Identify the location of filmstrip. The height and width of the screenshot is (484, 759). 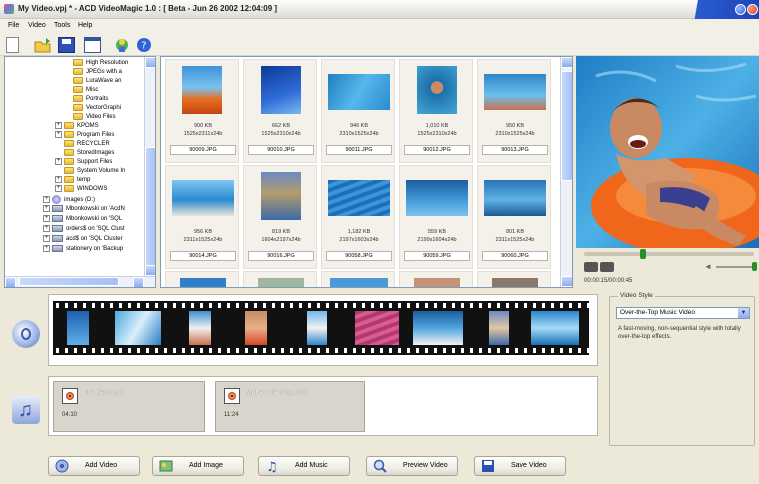
(321, 328).